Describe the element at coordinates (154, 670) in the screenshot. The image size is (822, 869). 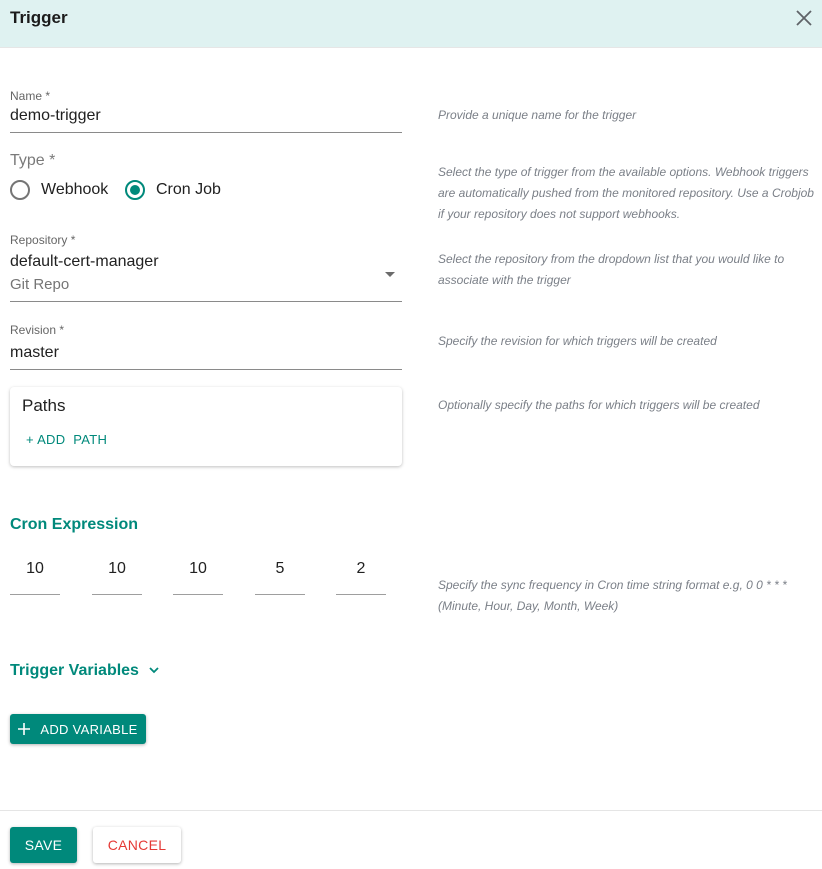
I see `chevron-down-icon` at that location.